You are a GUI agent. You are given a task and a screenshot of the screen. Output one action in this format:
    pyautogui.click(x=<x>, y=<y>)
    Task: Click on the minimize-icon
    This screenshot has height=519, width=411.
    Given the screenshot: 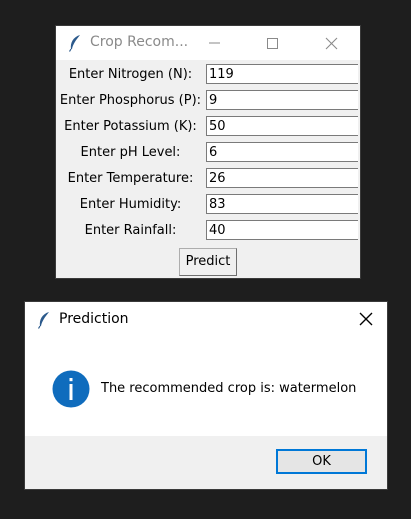 What is the action you would take?
    pyautogui.click(x=214, y=43)
    